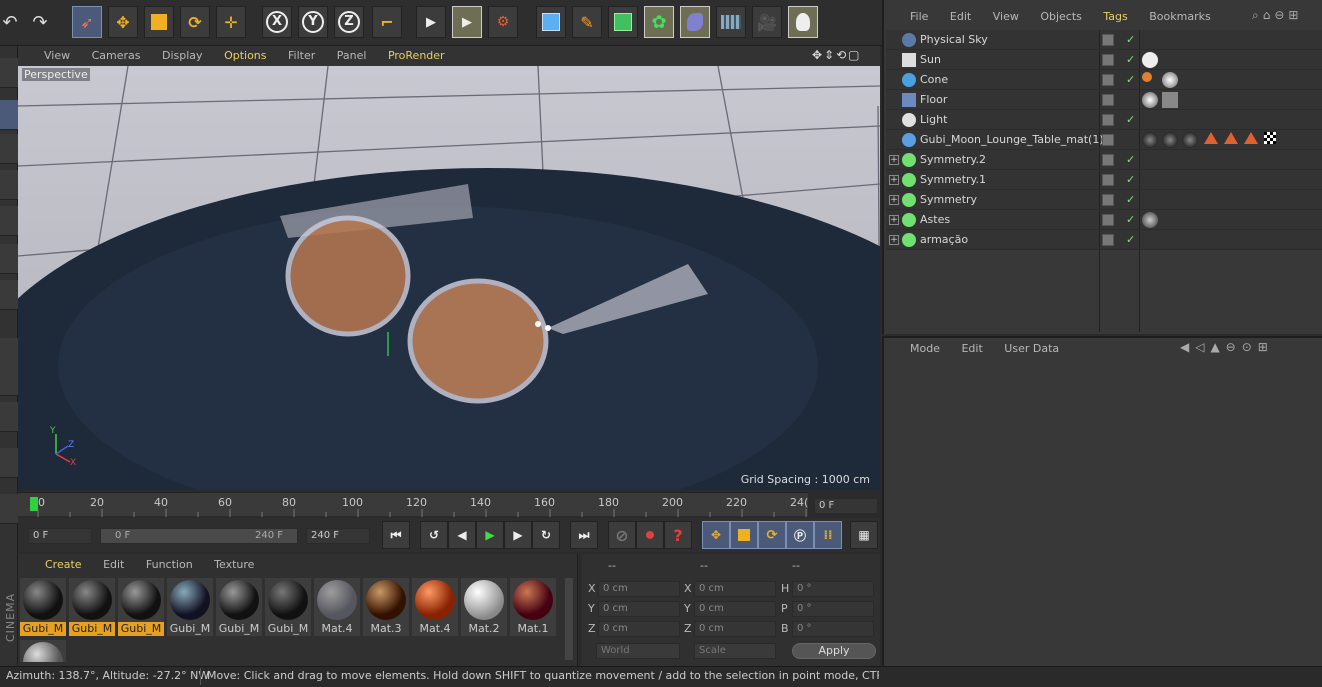 This screenshot has height=687, width=1322. What do you see at coordinates (678, 535) in the screenshot?
I see `autokey-button: ?` at bounding box center [678, 535].